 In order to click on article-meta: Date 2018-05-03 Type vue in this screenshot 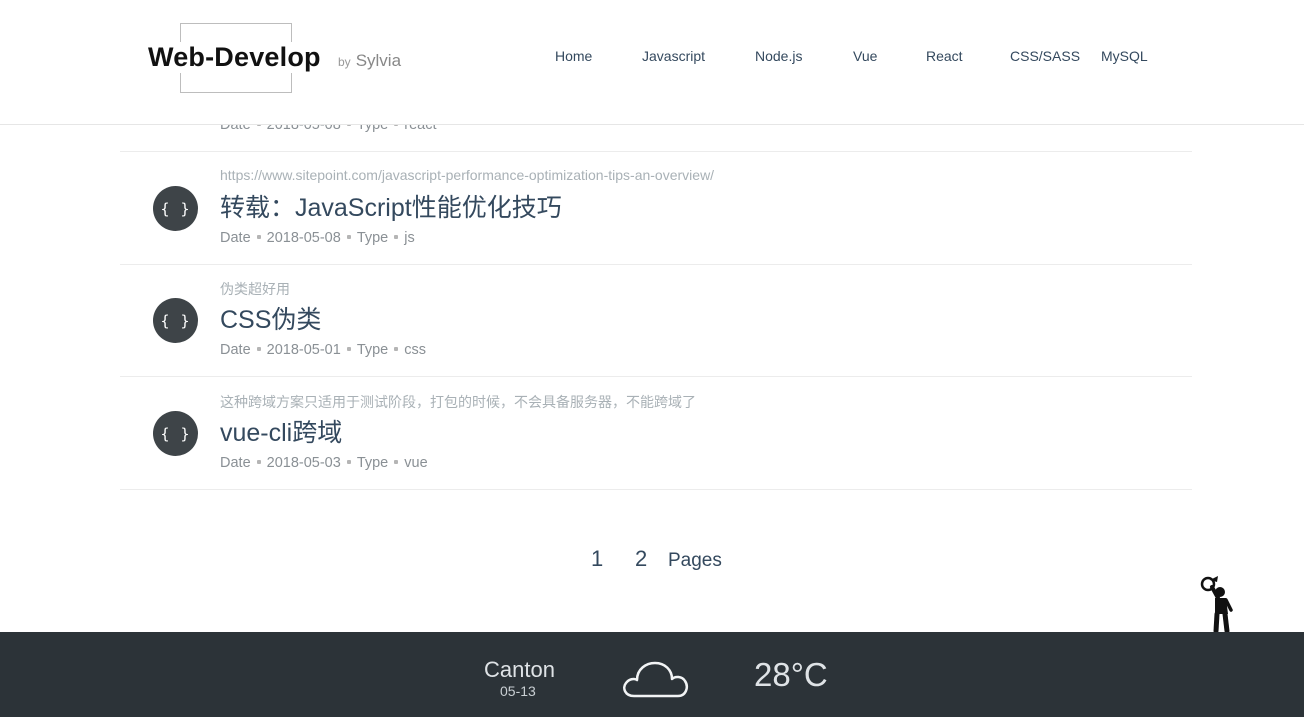, I will do `click(324, 463)`.